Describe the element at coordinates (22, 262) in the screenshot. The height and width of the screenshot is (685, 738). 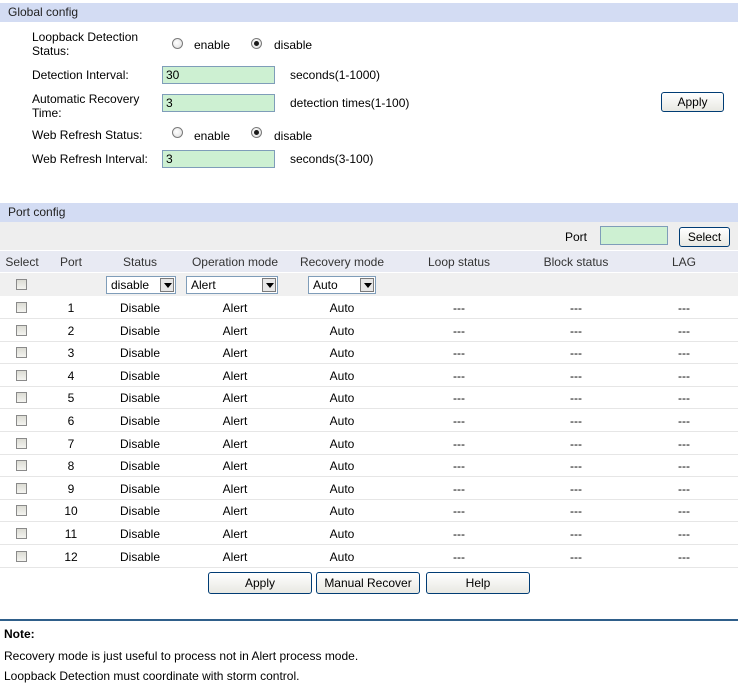
I see `col-select: Select` at that location.